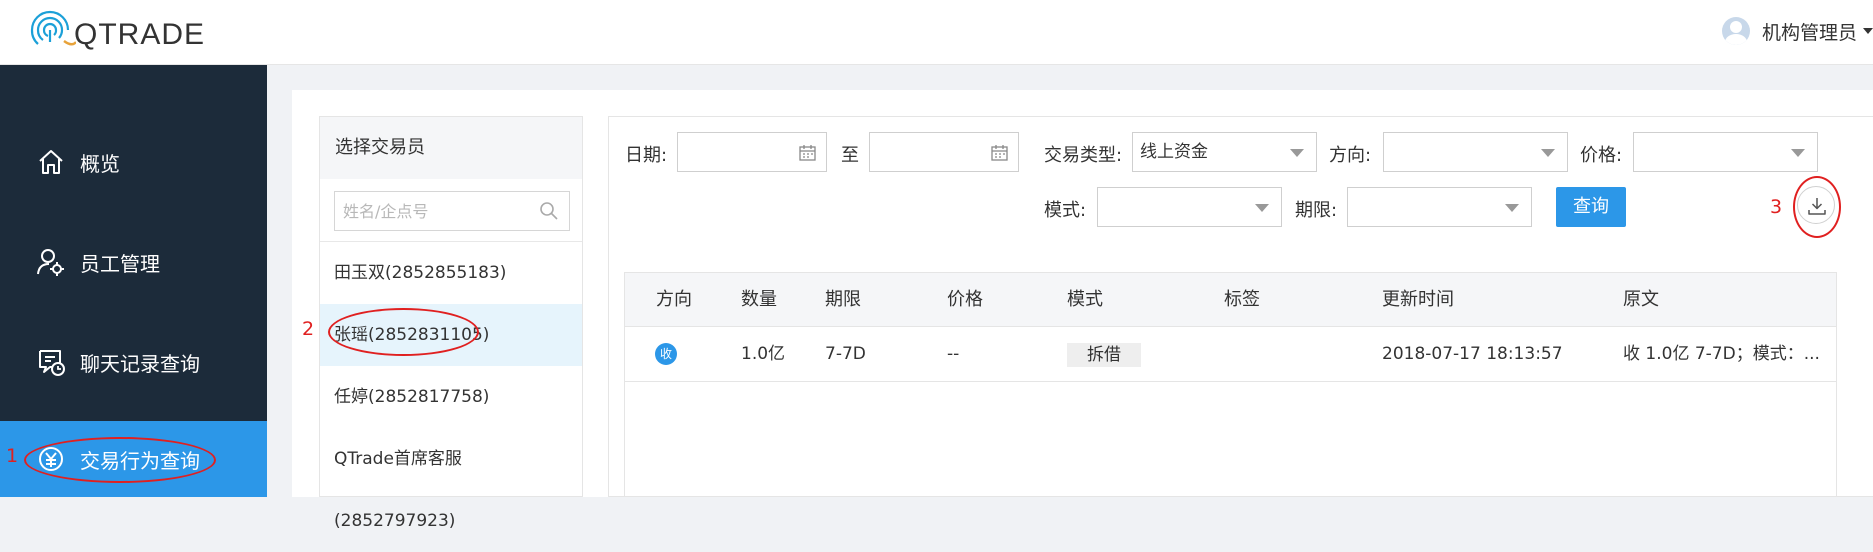  Describe the element at coordinates (843, 299) in the screenshot. I see `column-header: 期限` at that location.